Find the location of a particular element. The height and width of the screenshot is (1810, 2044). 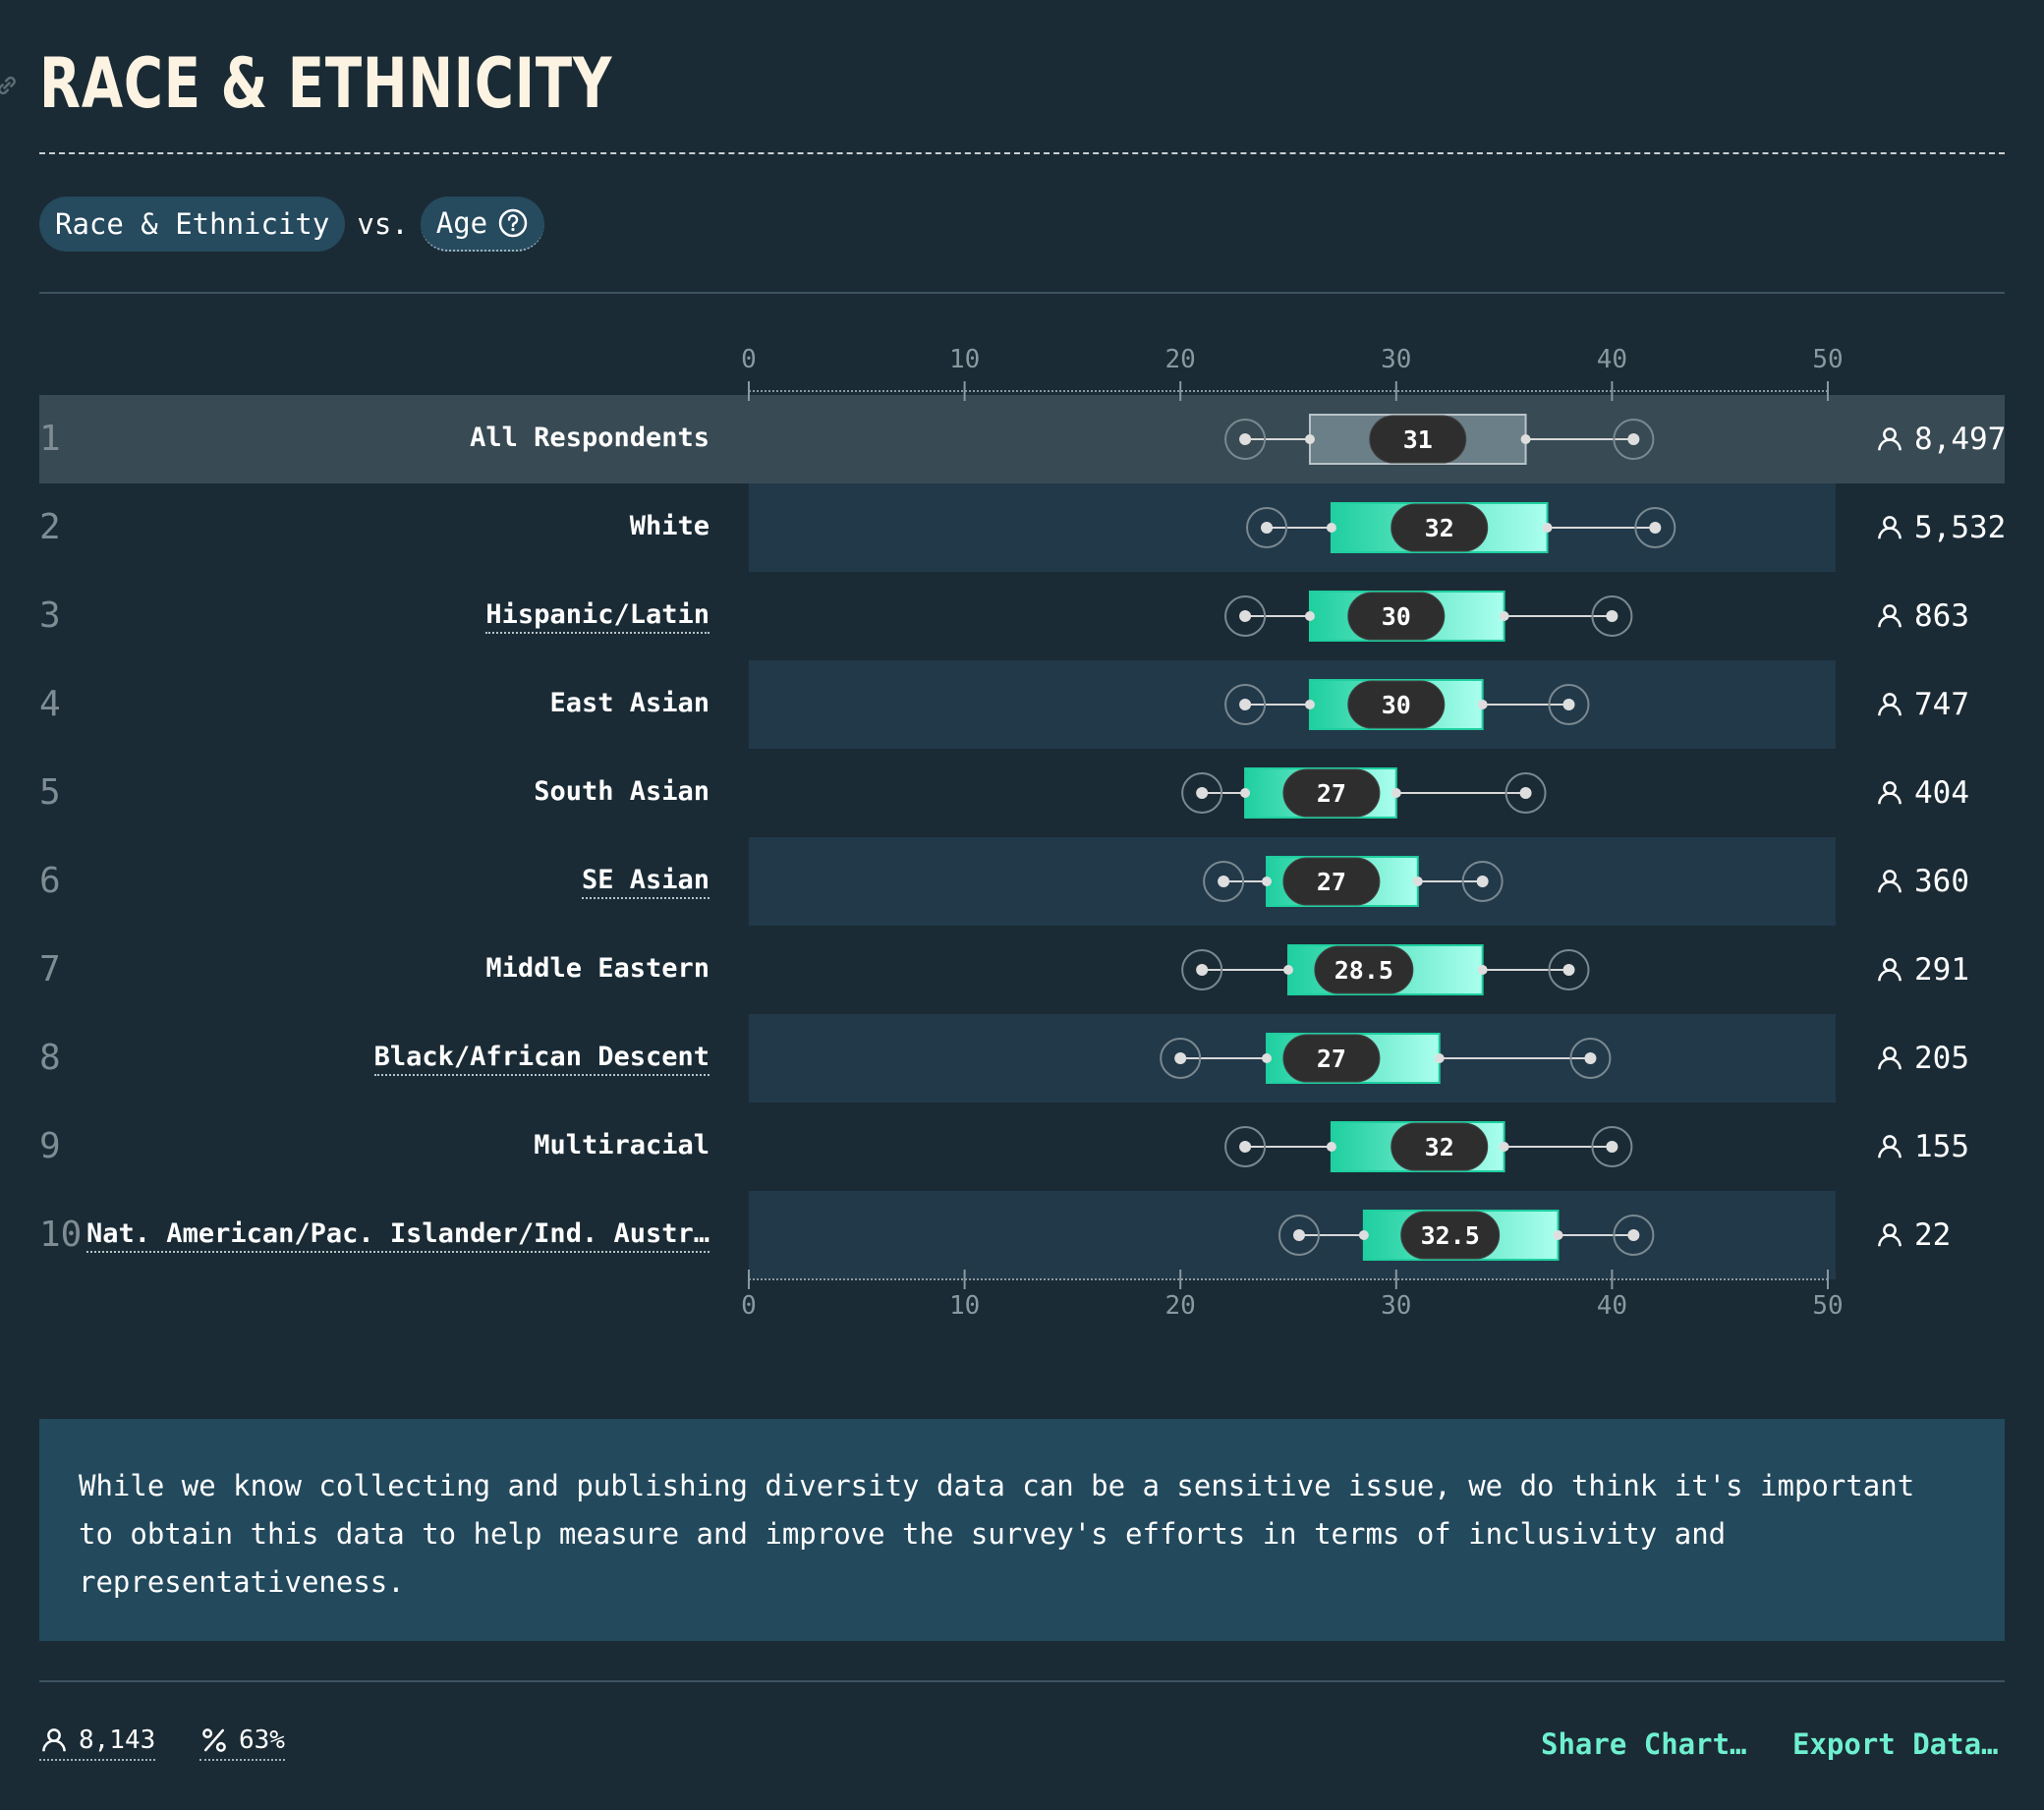

primary-variable-chip: Race & Ethnicity is located at coordinates (192, 225).